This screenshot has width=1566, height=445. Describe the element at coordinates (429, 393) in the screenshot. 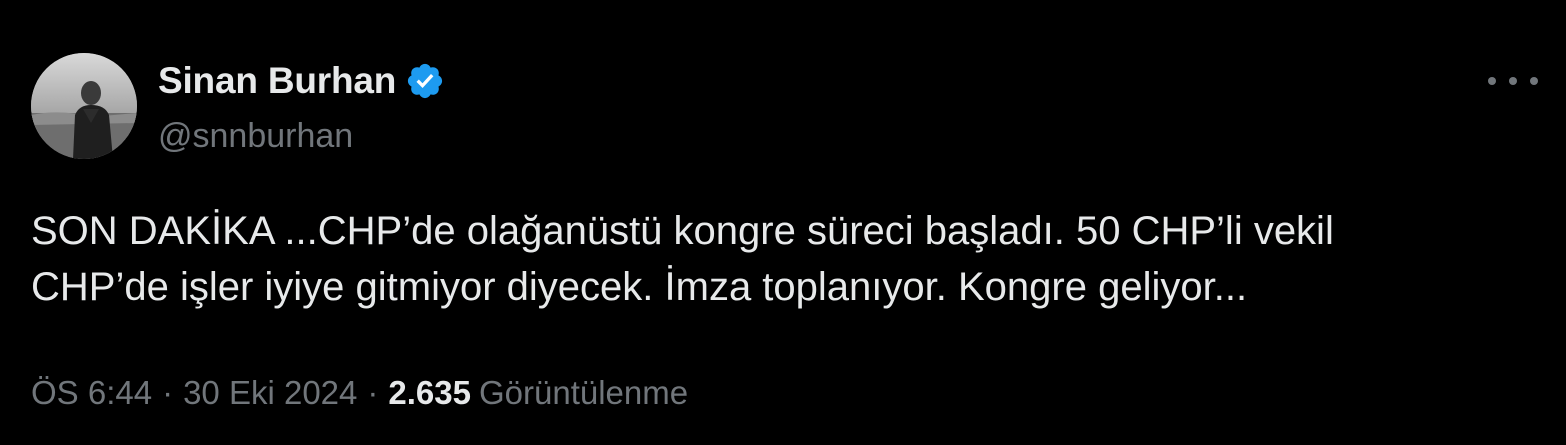

I see `views-count: 2.635` at that location.